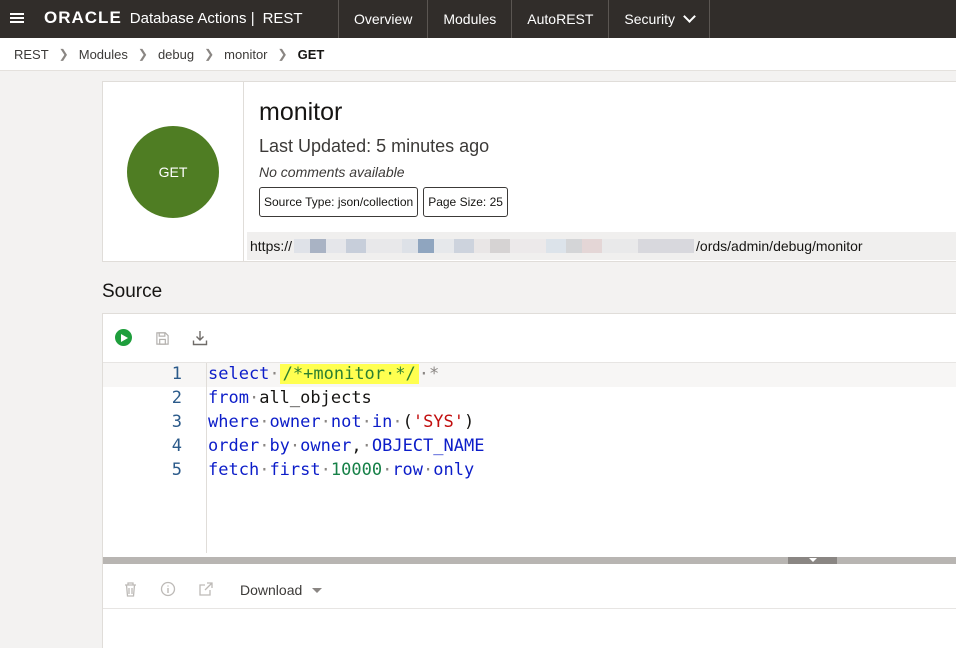 The height and width of the screenshot is (648, 956). Describe the element at coordinates (283, 18) in the screenshot. I see `app-section: REST` at that location.